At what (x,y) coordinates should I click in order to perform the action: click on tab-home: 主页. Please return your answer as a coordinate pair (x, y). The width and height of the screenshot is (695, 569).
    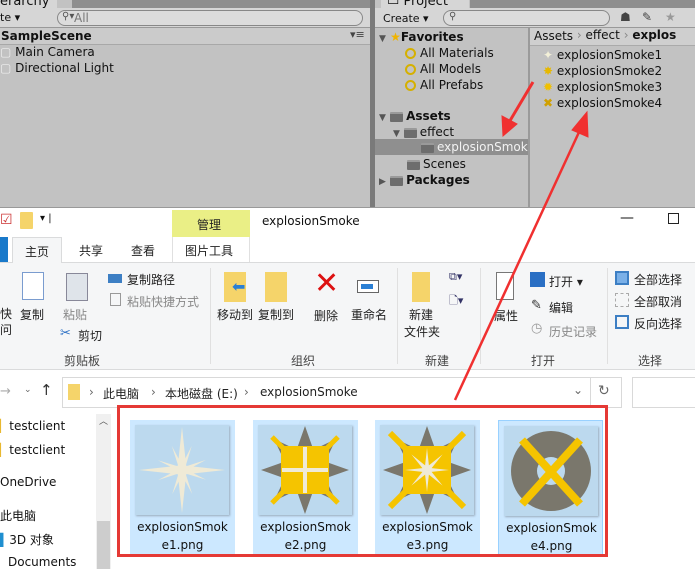
    Looking at the image, I should click on (37, 250).